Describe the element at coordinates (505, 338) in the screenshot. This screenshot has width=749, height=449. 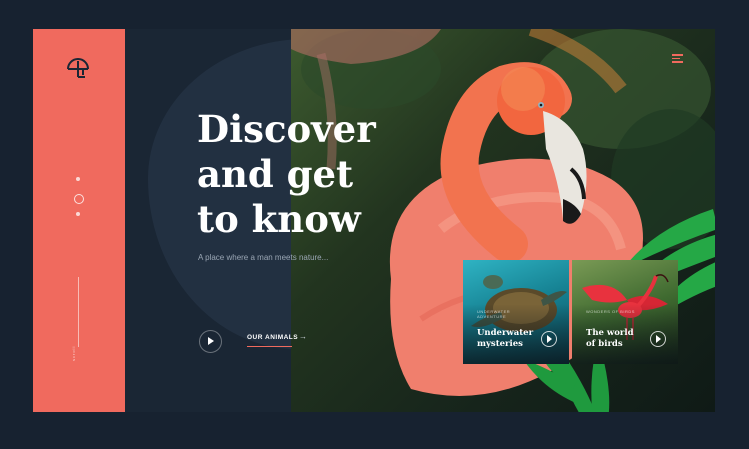
I see `card-title: Underwater mysteries` at that location.